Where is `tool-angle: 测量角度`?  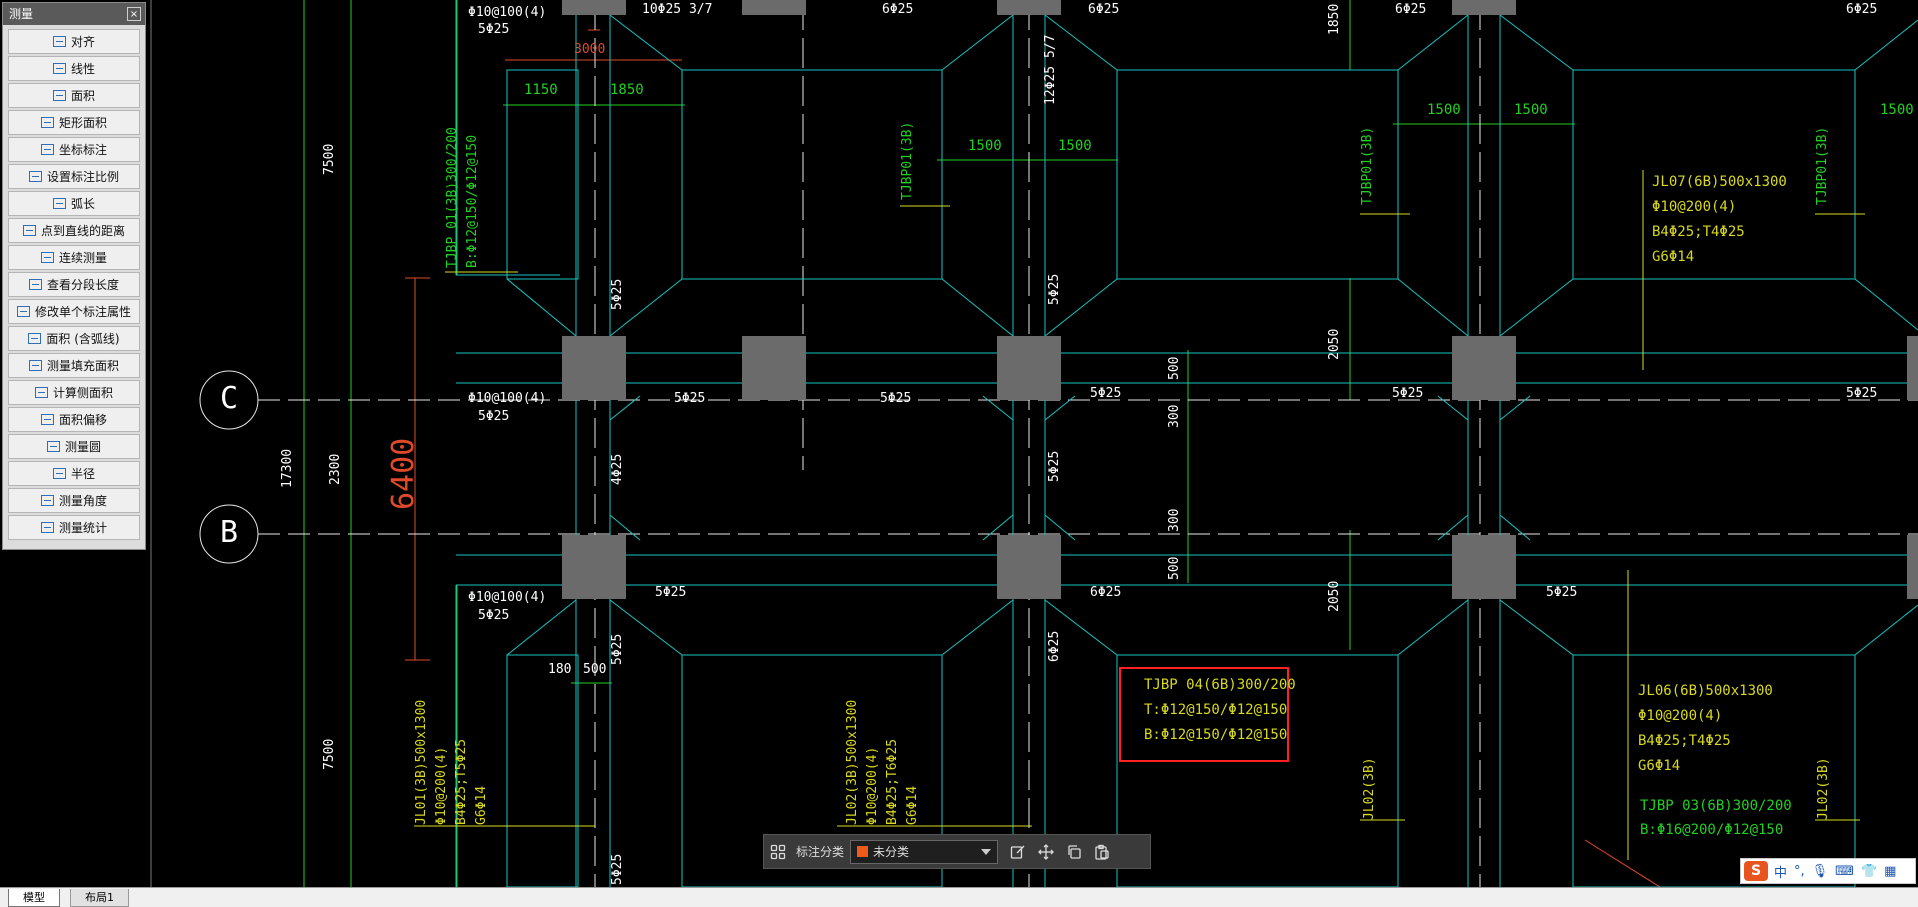 tool-angle: 测量角度 is located at coordinates (74, 500).